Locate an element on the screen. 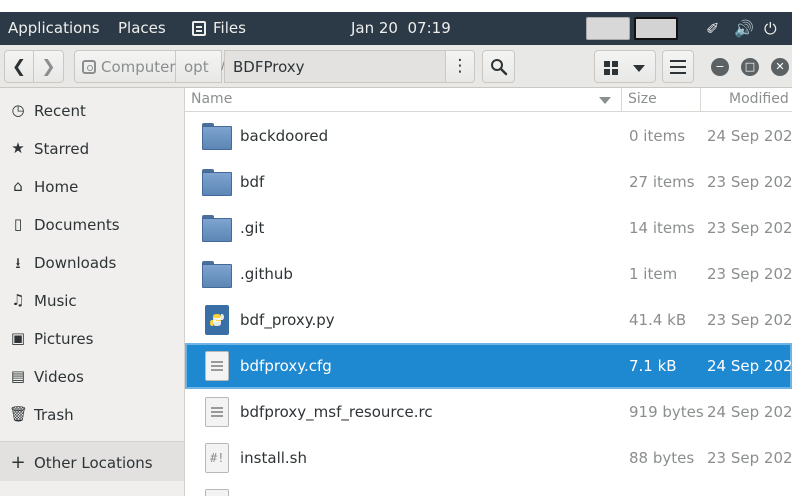 This screenshot has width=792, height=496. column-name: Name is located at coordinates (211, 99).